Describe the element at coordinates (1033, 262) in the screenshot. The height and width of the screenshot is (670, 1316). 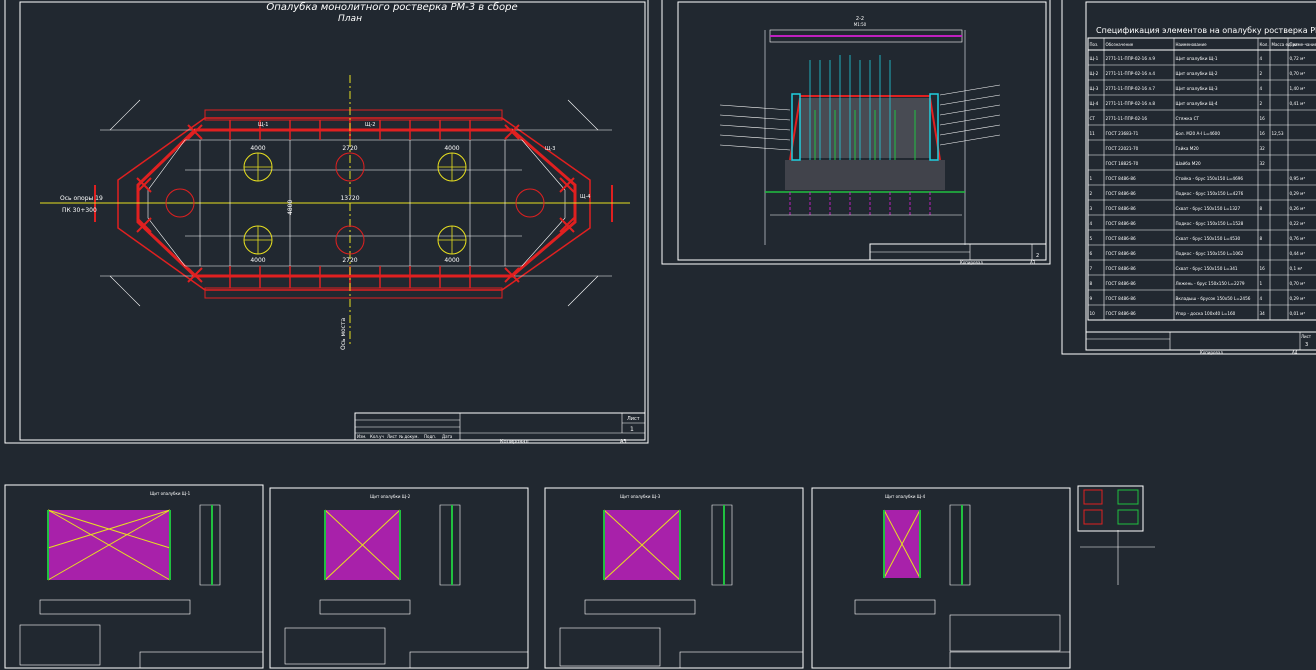
I see `svg-text: A3` at that location.